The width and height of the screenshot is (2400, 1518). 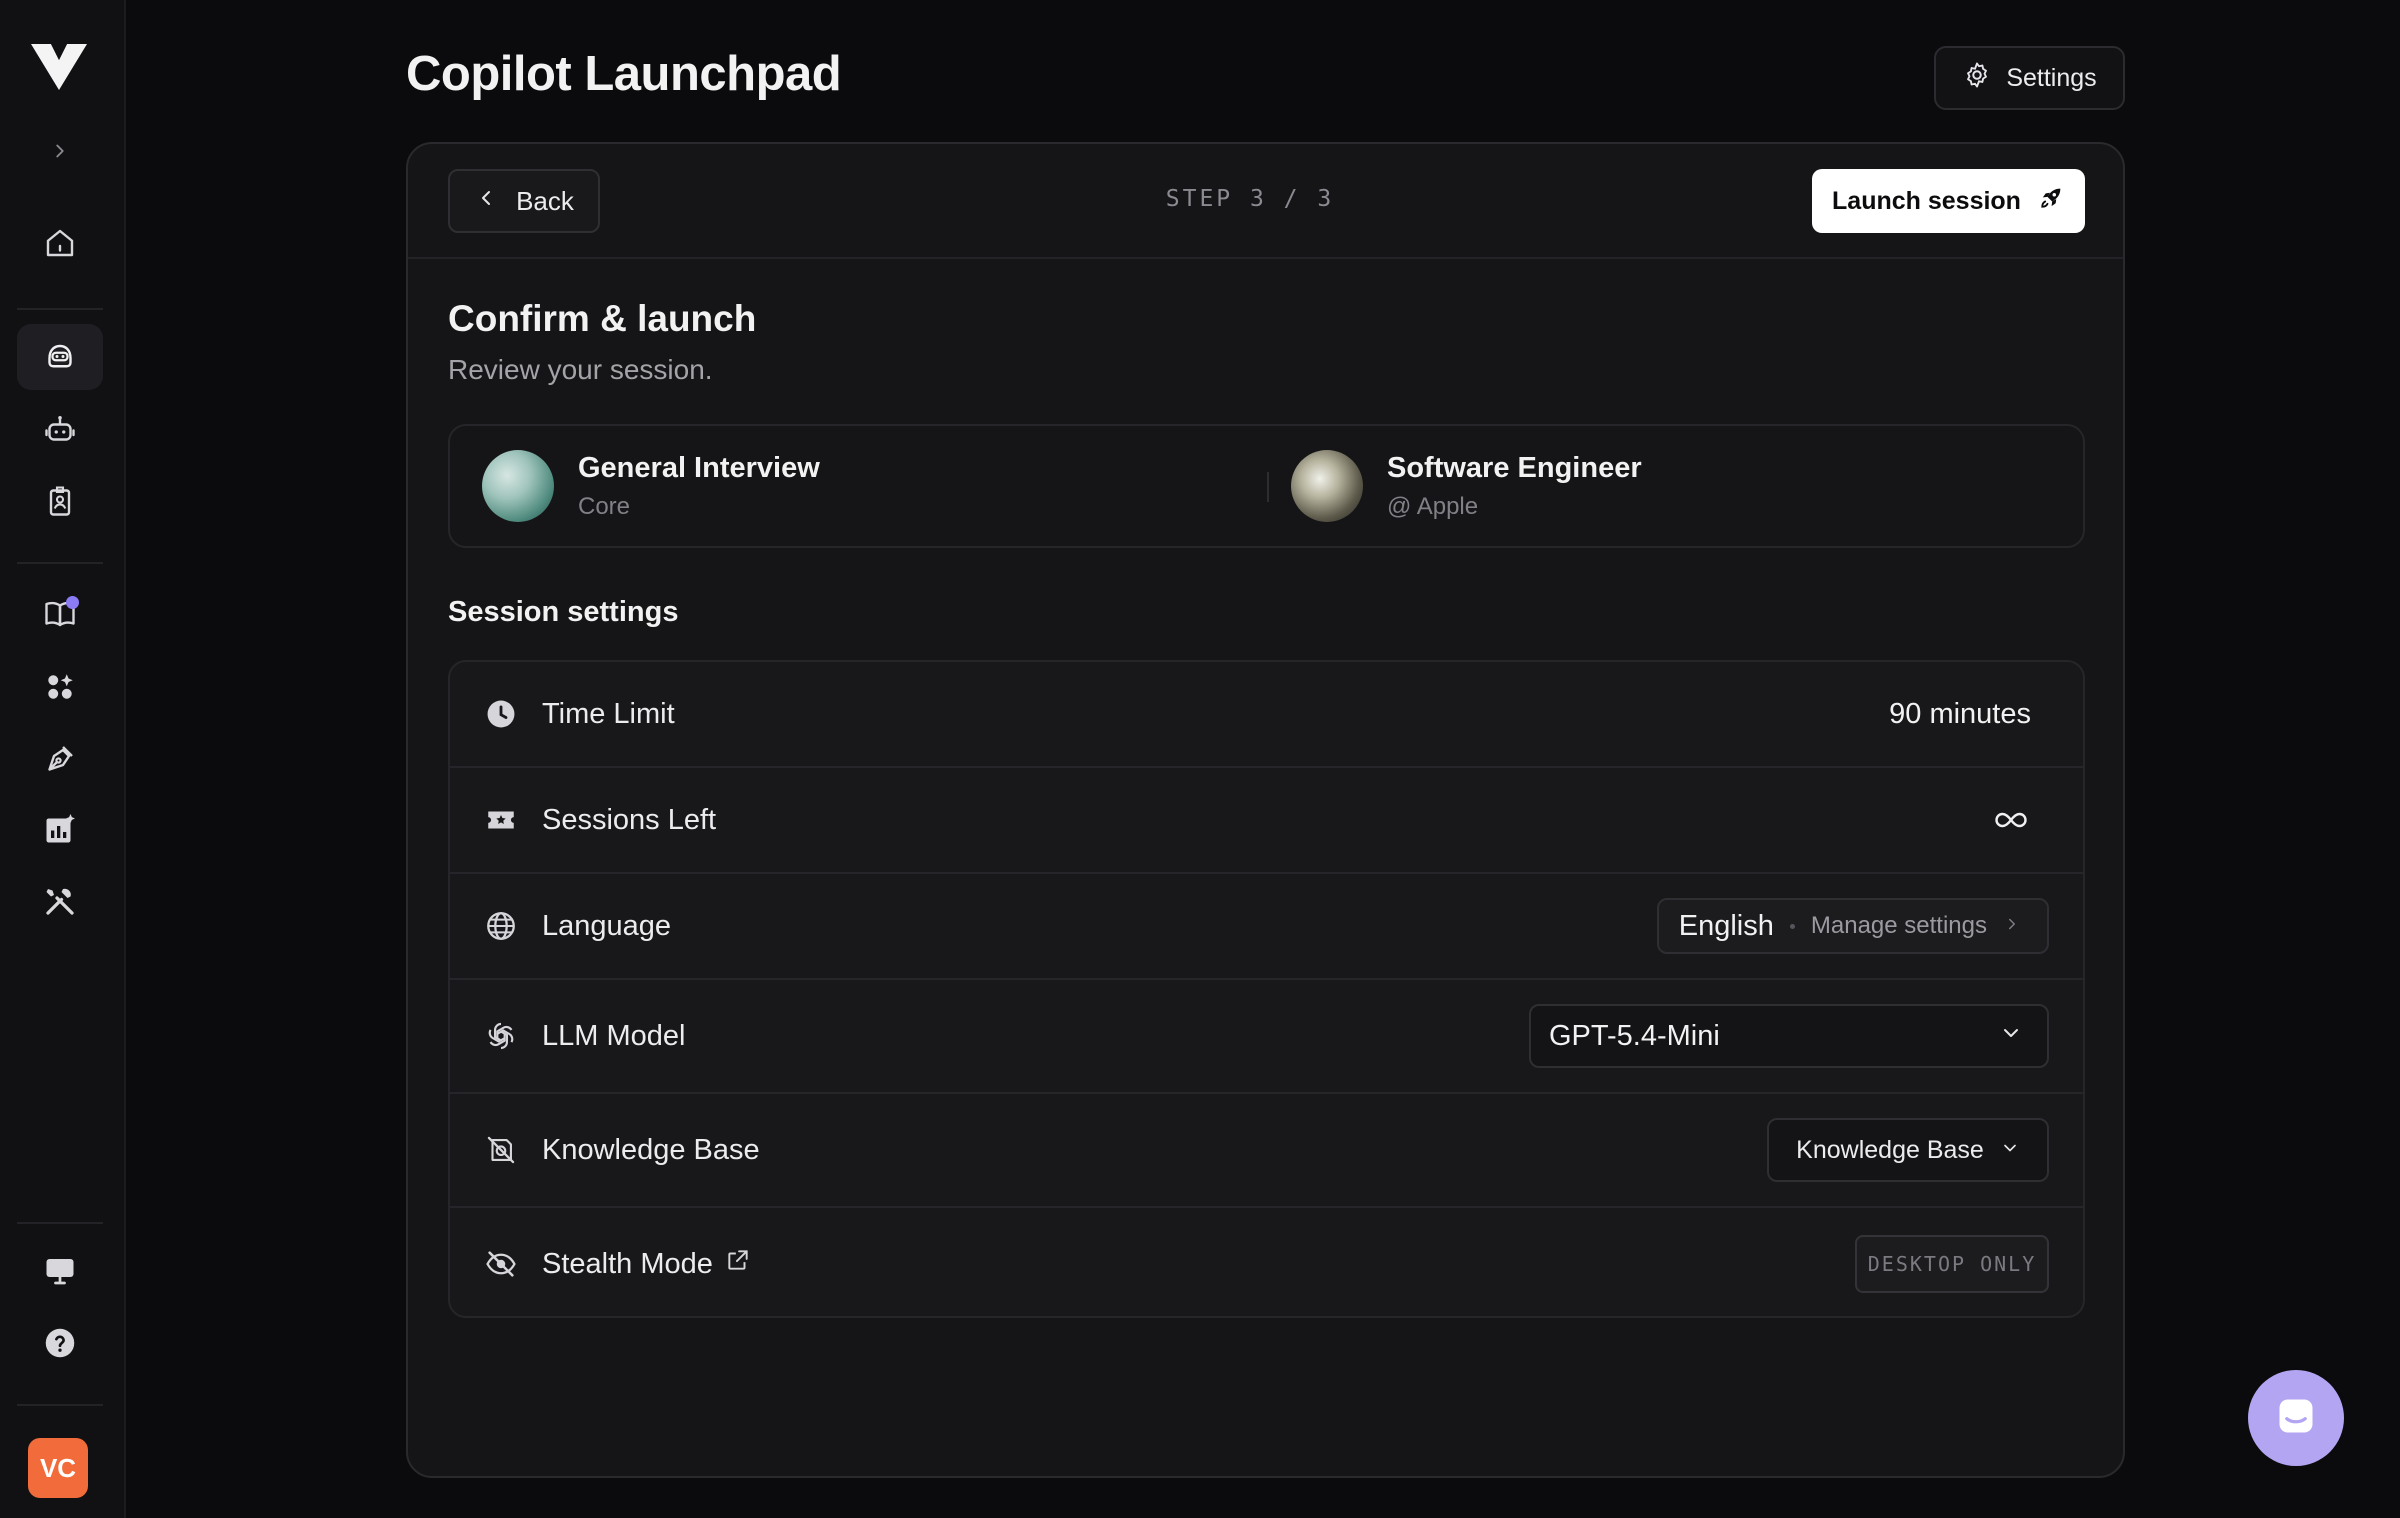 I want to click on knowledge-base-select: Knowledge Base, so click(x=1908, y=1150).